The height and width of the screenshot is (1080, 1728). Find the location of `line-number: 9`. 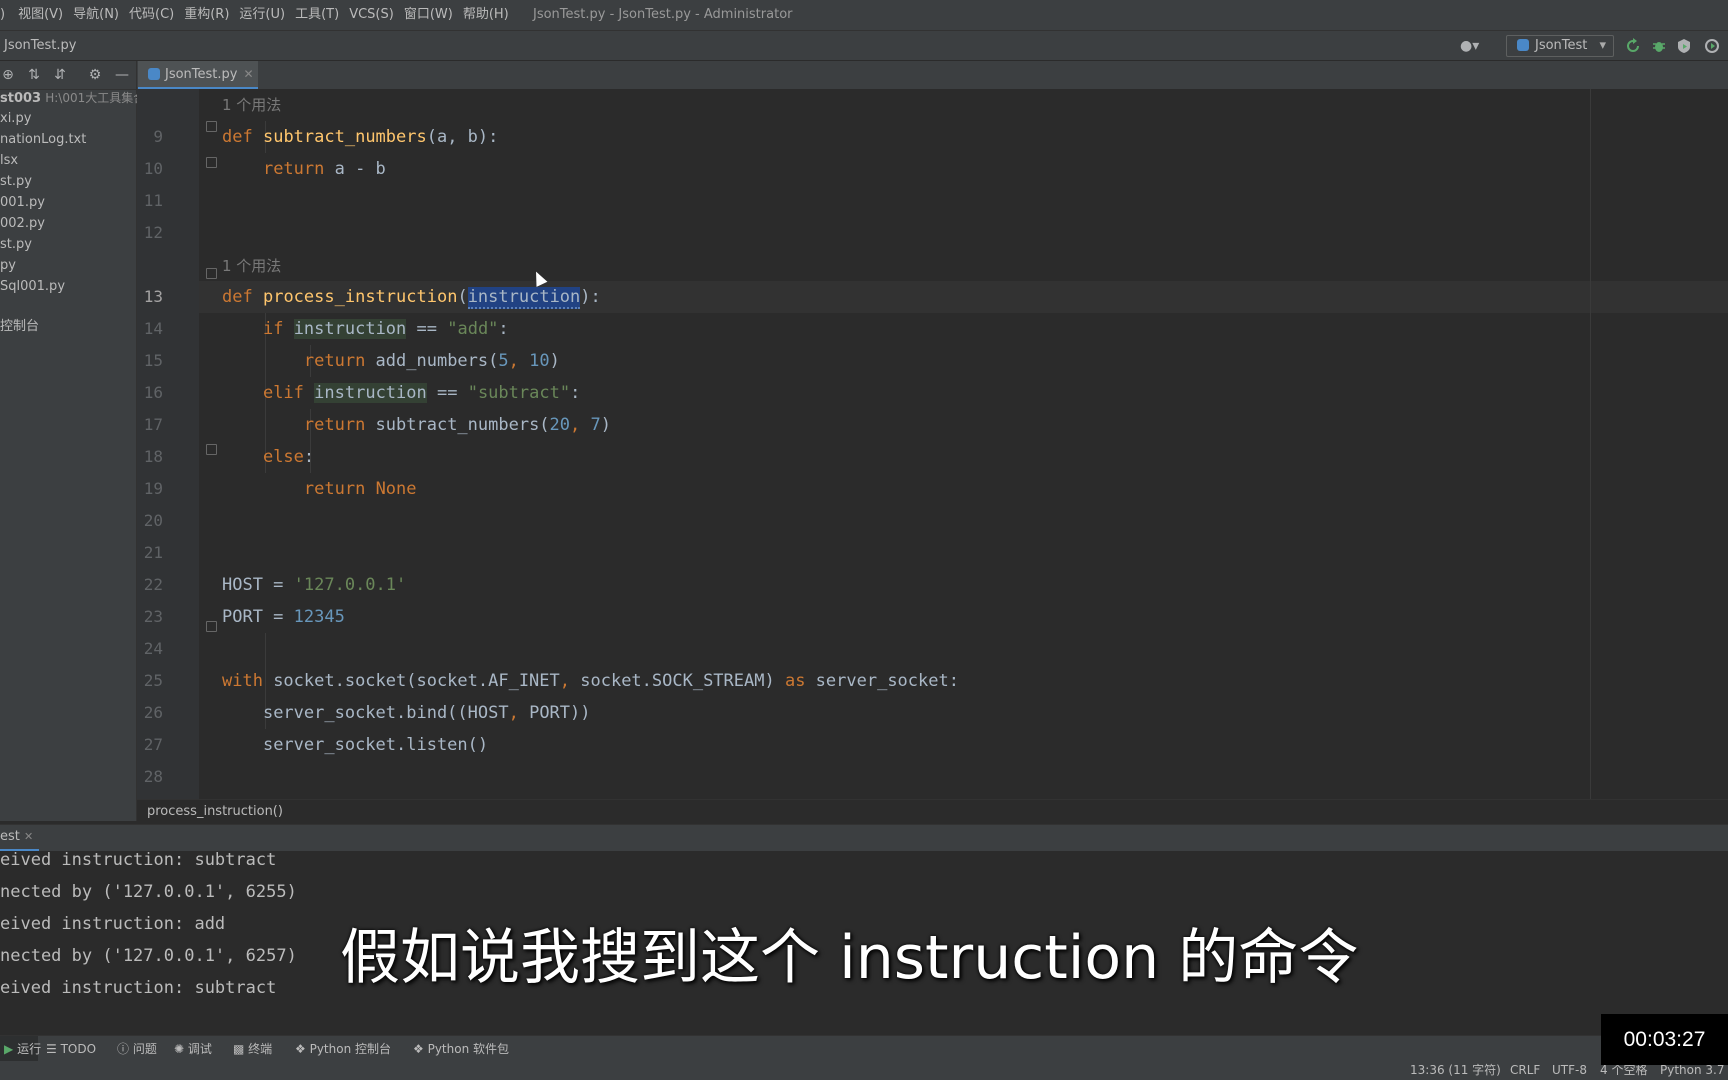

line-number: 9 is located at coordinates (158, 136).